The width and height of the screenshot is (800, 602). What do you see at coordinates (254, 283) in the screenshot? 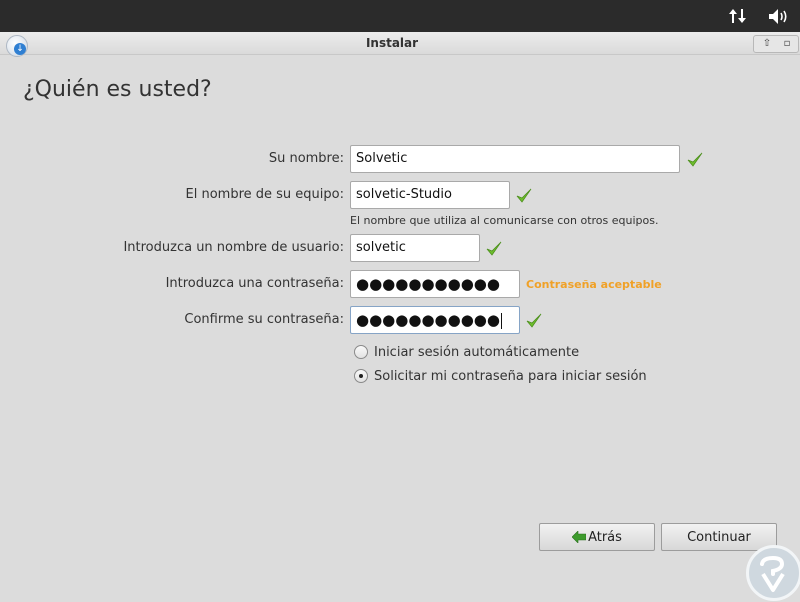
I see `password-label: Introduzca una contraseña:` at bounding box center [254, 283].